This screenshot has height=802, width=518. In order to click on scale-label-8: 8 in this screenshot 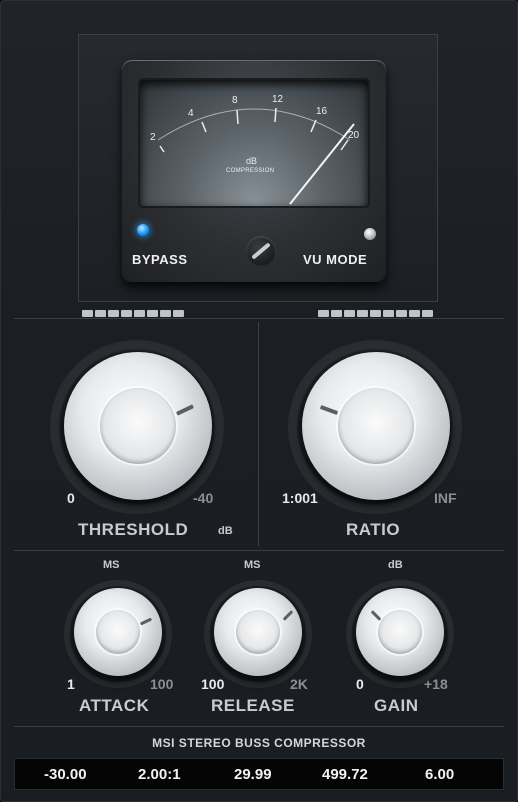, I will do `click(235, 100)`.